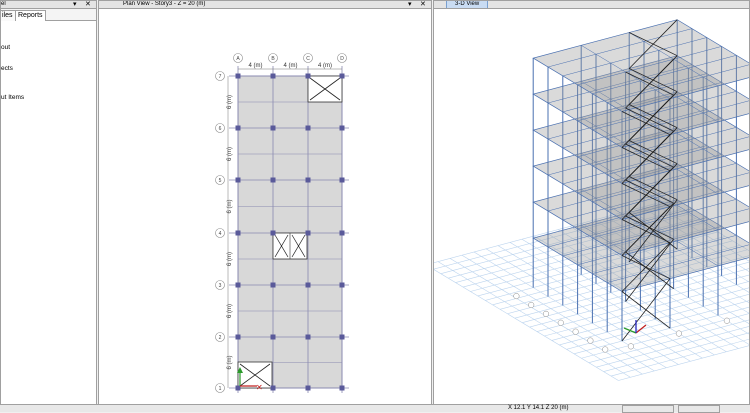 This screenshot has width=750, height=413. I want to click on grid-bubble-y-label: 1, so click(220, 389).